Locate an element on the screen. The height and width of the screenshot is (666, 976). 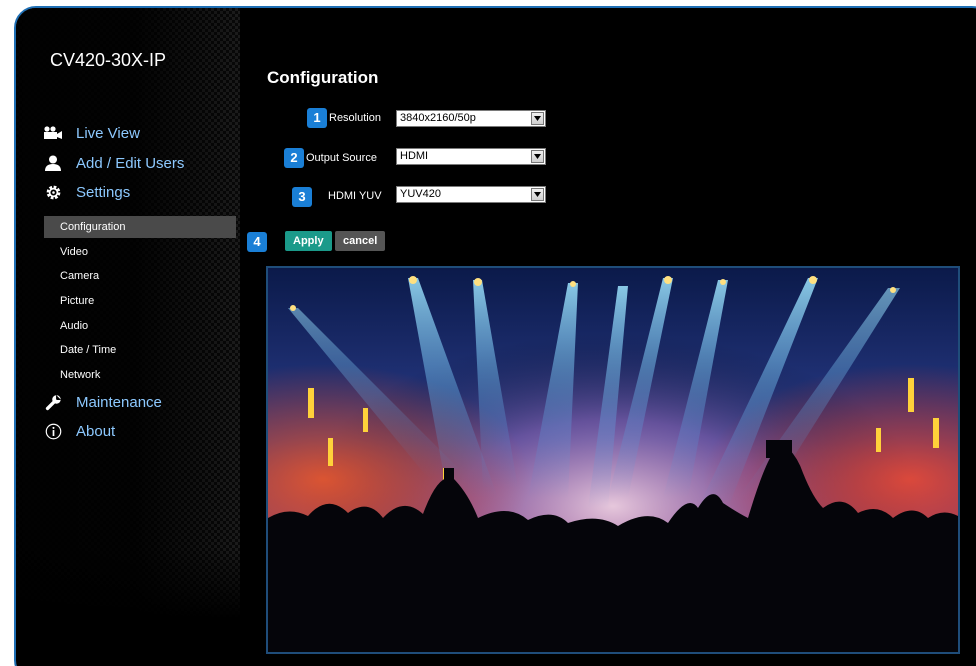
apply-button: Apply is located at coordinates (308, 241).